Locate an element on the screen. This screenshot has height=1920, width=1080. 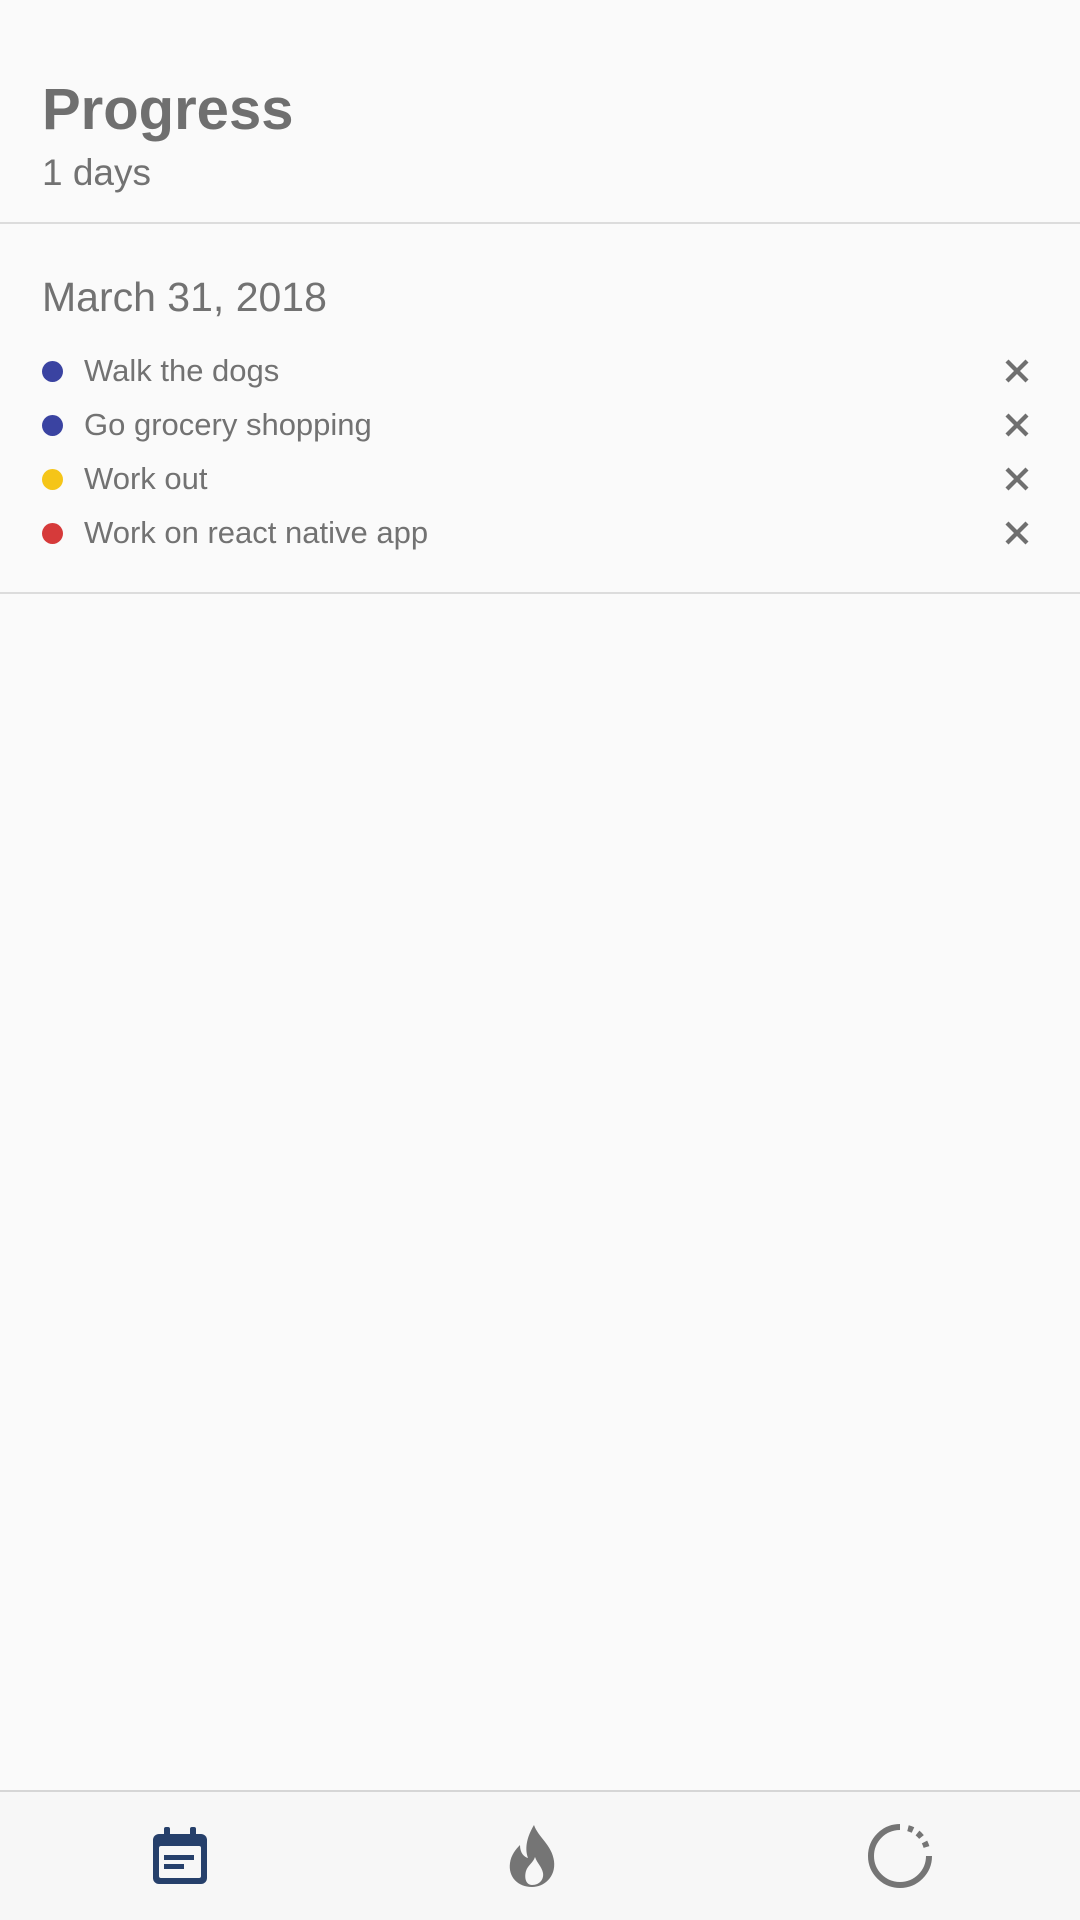
task-label: Walk the dogs is located at coordinates (182, 370).